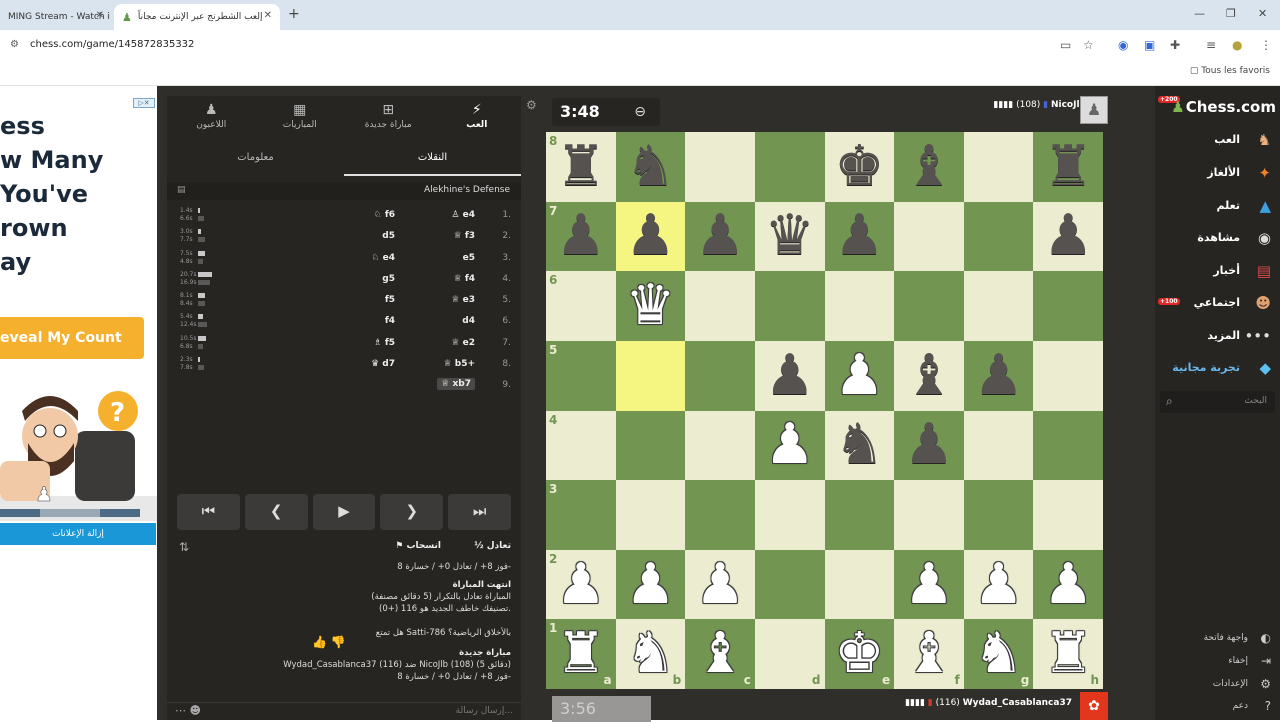 The image size is (1280, 722). I want to click on square-d7: ♛, so click(789, 236).